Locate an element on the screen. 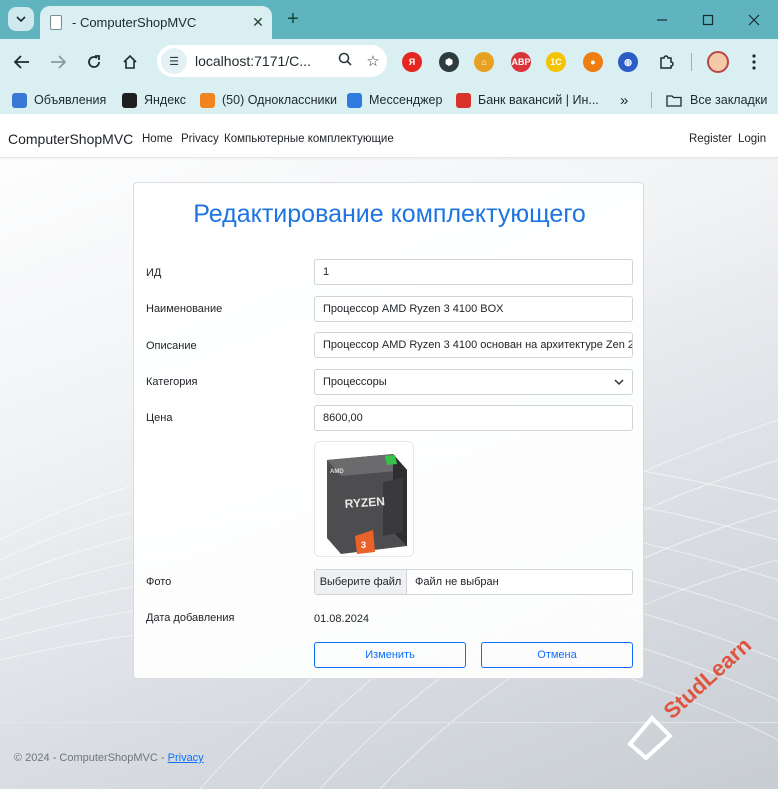 The image size is (778, 789). bookmark-star-icon: ☆ is located at coordinates (373, 61).